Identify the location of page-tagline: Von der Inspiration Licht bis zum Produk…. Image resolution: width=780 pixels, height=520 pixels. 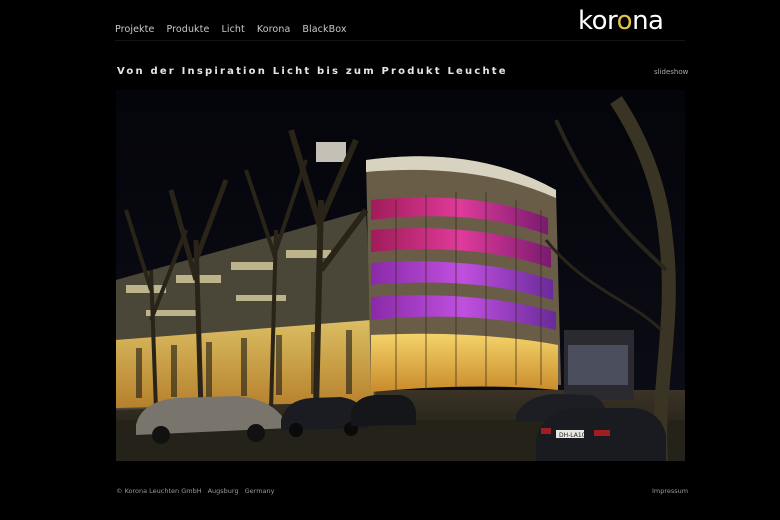
(312, 71).